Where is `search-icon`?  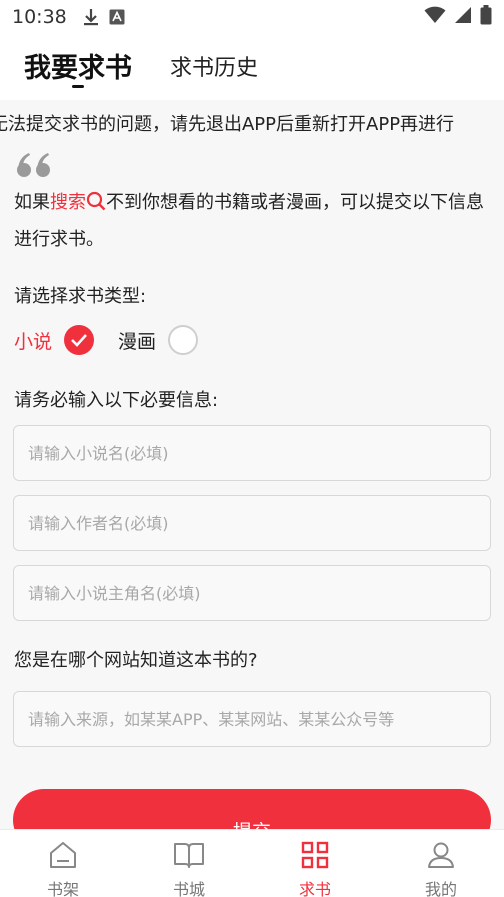 search-icon is located at coordinates (96, 206).